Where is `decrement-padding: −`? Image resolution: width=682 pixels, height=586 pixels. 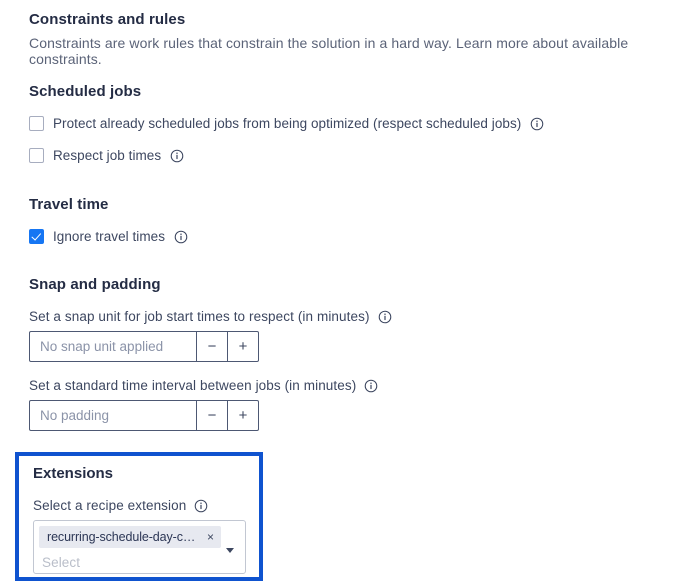
decrement-padding: − is located at coordinates (212, 415).